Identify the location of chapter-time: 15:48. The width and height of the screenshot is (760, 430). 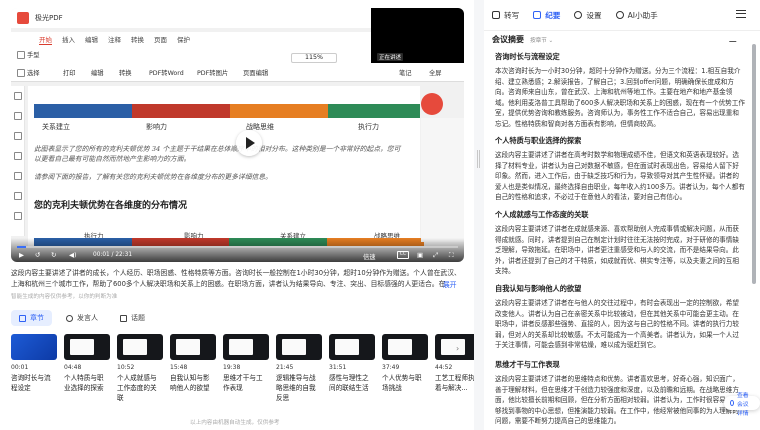
(179, 367).